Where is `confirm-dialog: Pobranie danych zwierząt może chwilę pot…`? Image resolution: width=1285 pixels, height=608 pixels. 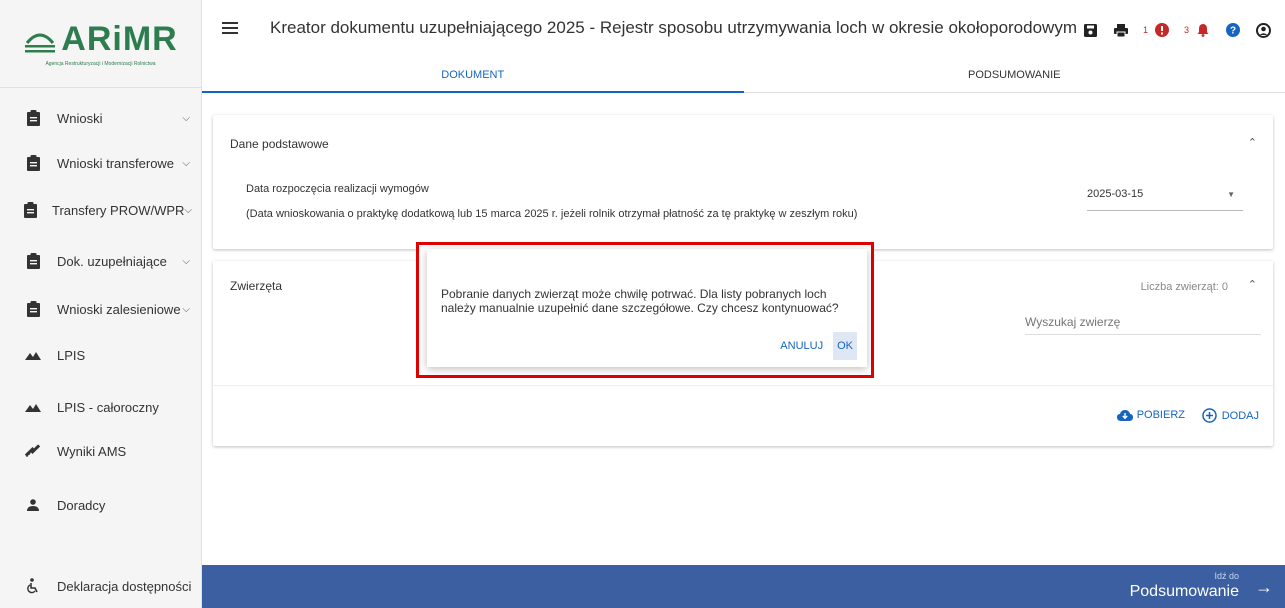 confirm-dialog: Pobranie danych zwierząt może chwilę pot… is located at coordinates (647, 308).